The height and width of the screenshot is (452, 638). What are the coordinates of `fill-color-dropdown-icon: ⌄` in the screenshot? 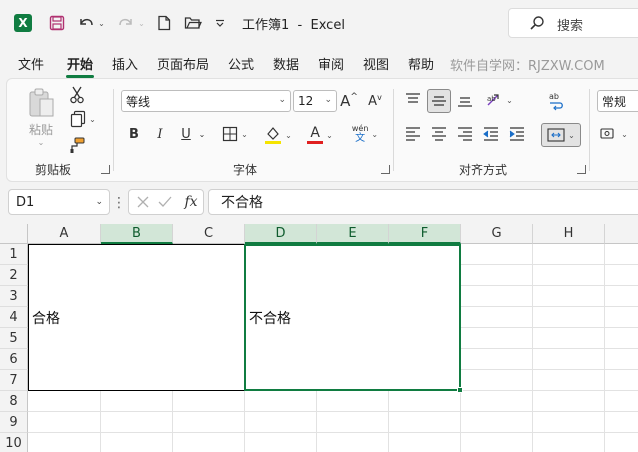 It's located at (288, 135).